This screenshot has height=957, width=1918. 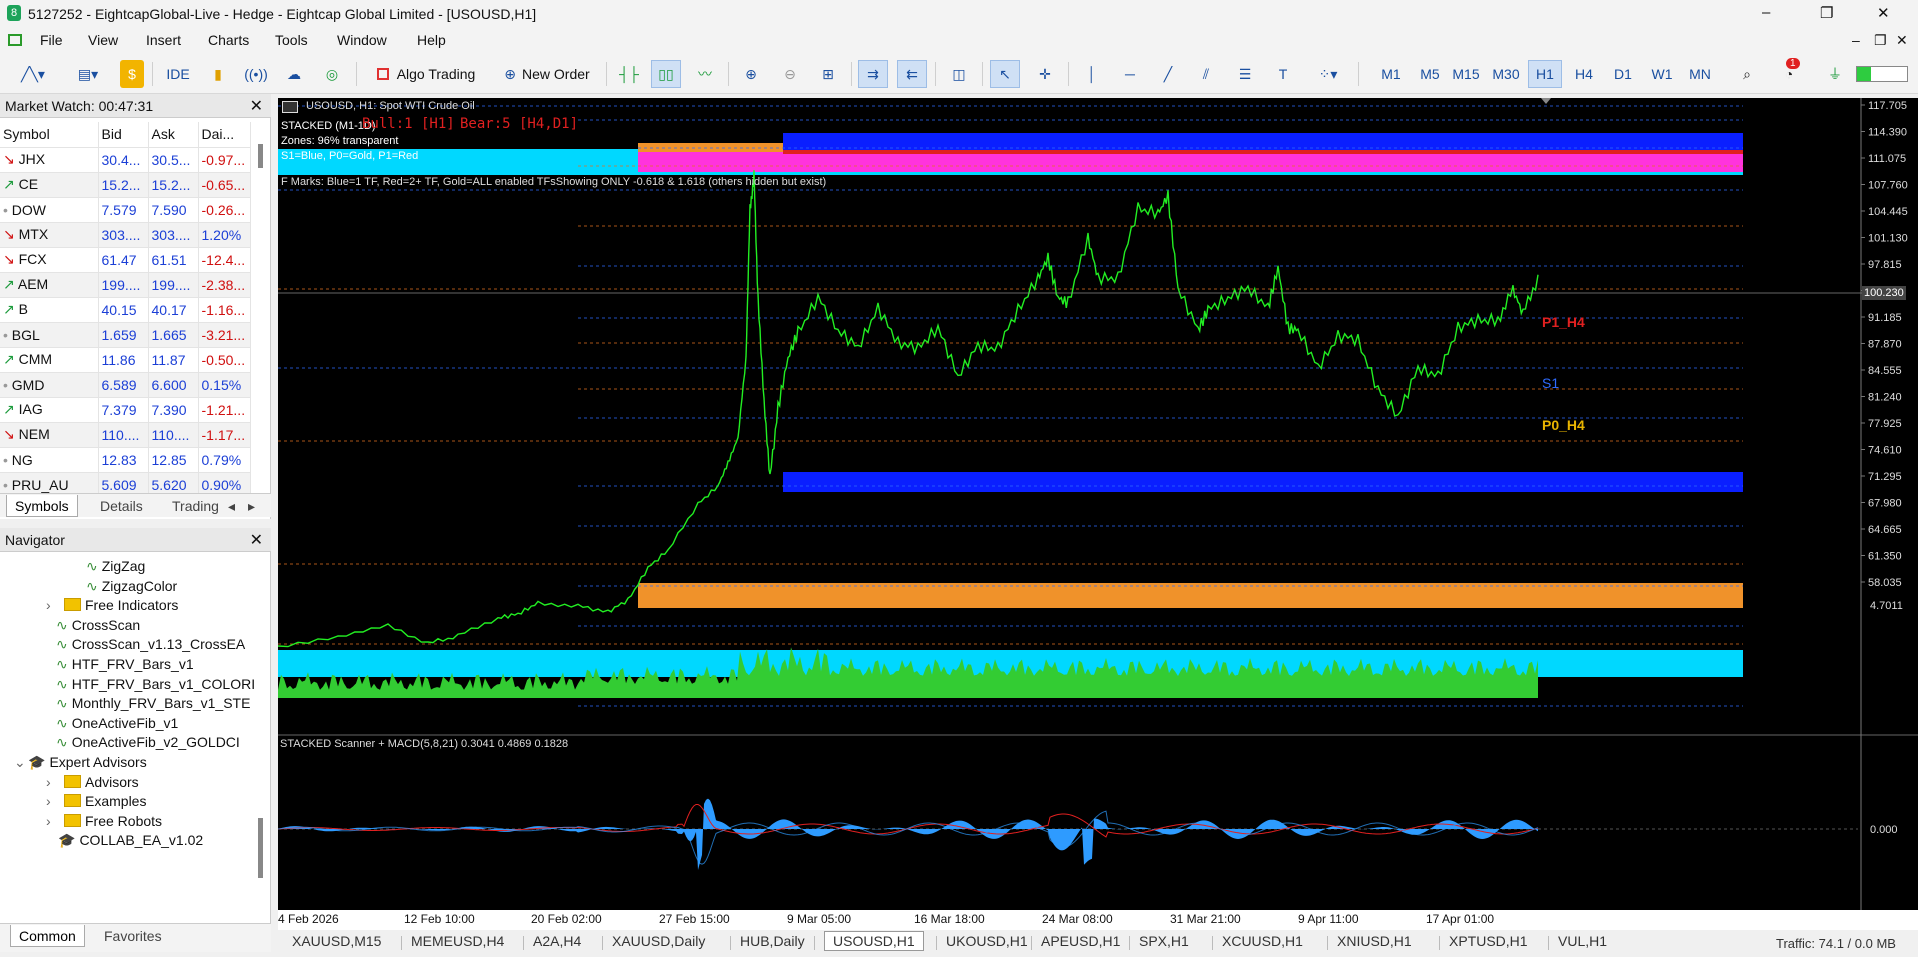 I want to click on chart-restore-button: ❐, so click(x=1880, y=40).